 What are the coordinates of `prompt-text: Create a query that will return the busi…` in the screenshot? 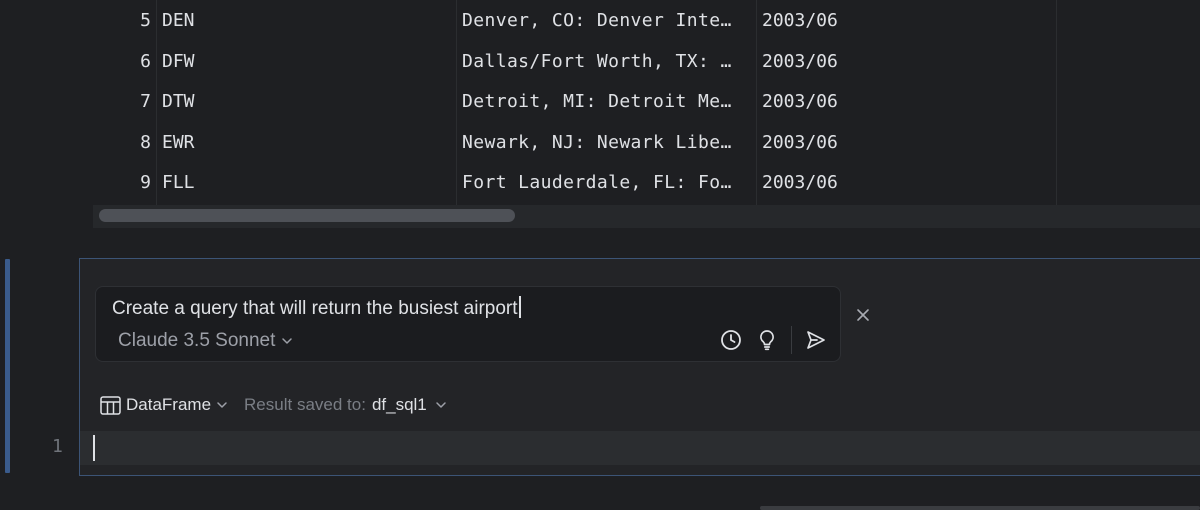 It's located at (315, 308).